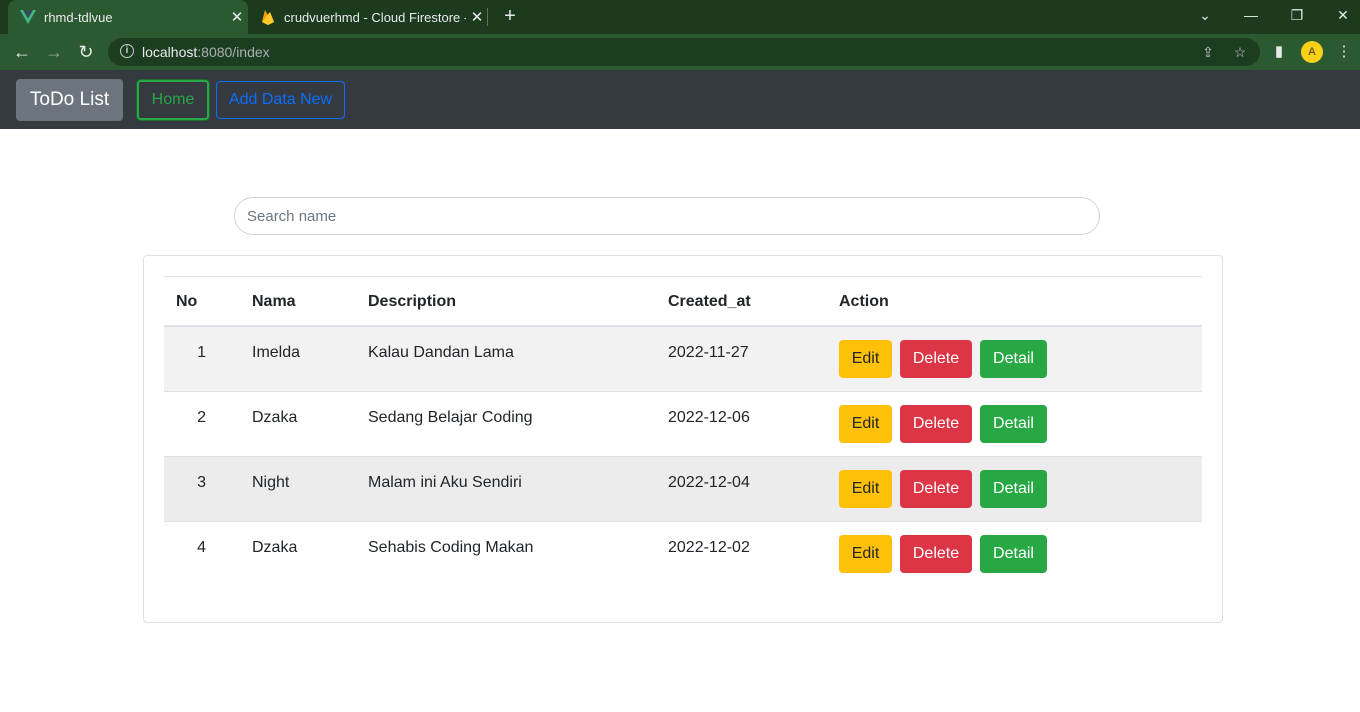  I want to click on cell-description: Malam ini Aku Sendiri, so click(445, 482).